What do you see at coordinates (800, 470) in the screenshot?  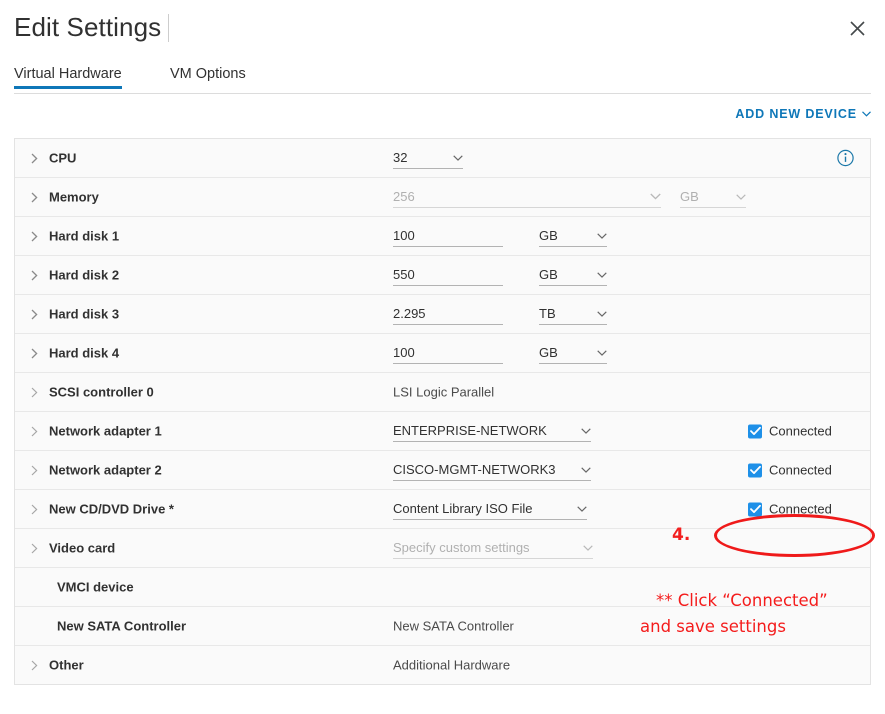 I see `network-adapter-2-connected-label: Connected` at bounding box center [800, 470].